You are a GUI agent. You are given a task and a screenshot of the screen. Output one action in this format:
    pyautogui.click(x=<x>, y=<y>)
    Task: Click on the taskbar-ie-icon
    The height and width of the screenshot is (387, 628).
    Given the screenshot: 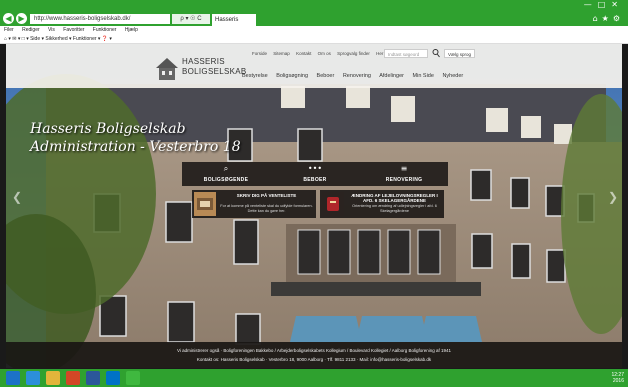 What is the action you would take?
    pyautogui.click(x=33, y=378)
    